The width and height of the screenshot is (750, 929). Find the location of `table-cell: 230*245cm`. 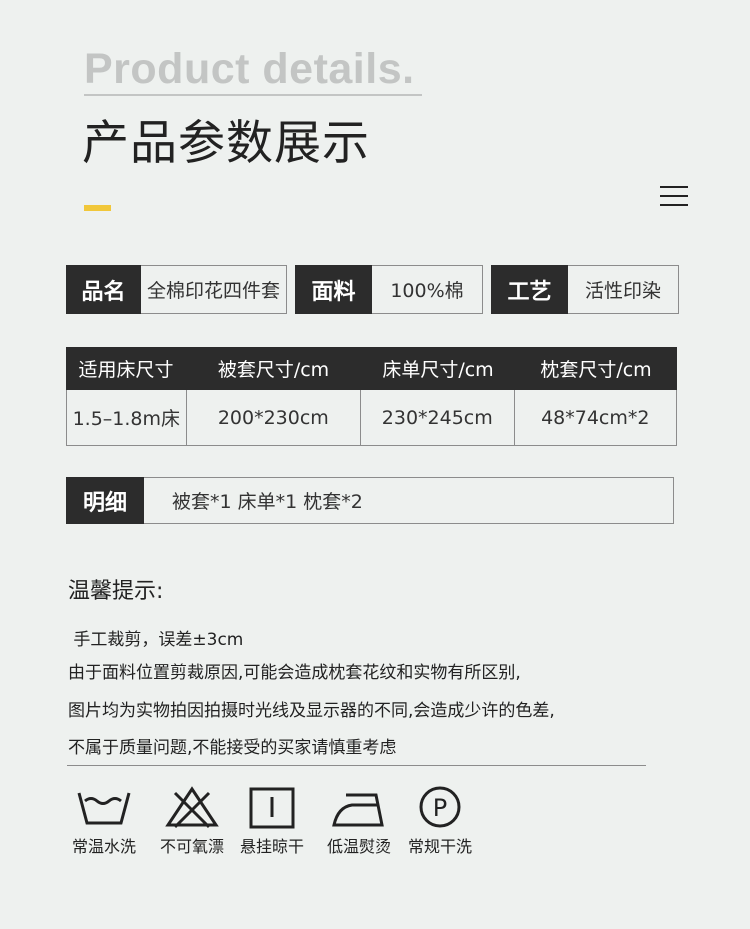

table-cell: 230*245cm is located at coordinates (438, 417).